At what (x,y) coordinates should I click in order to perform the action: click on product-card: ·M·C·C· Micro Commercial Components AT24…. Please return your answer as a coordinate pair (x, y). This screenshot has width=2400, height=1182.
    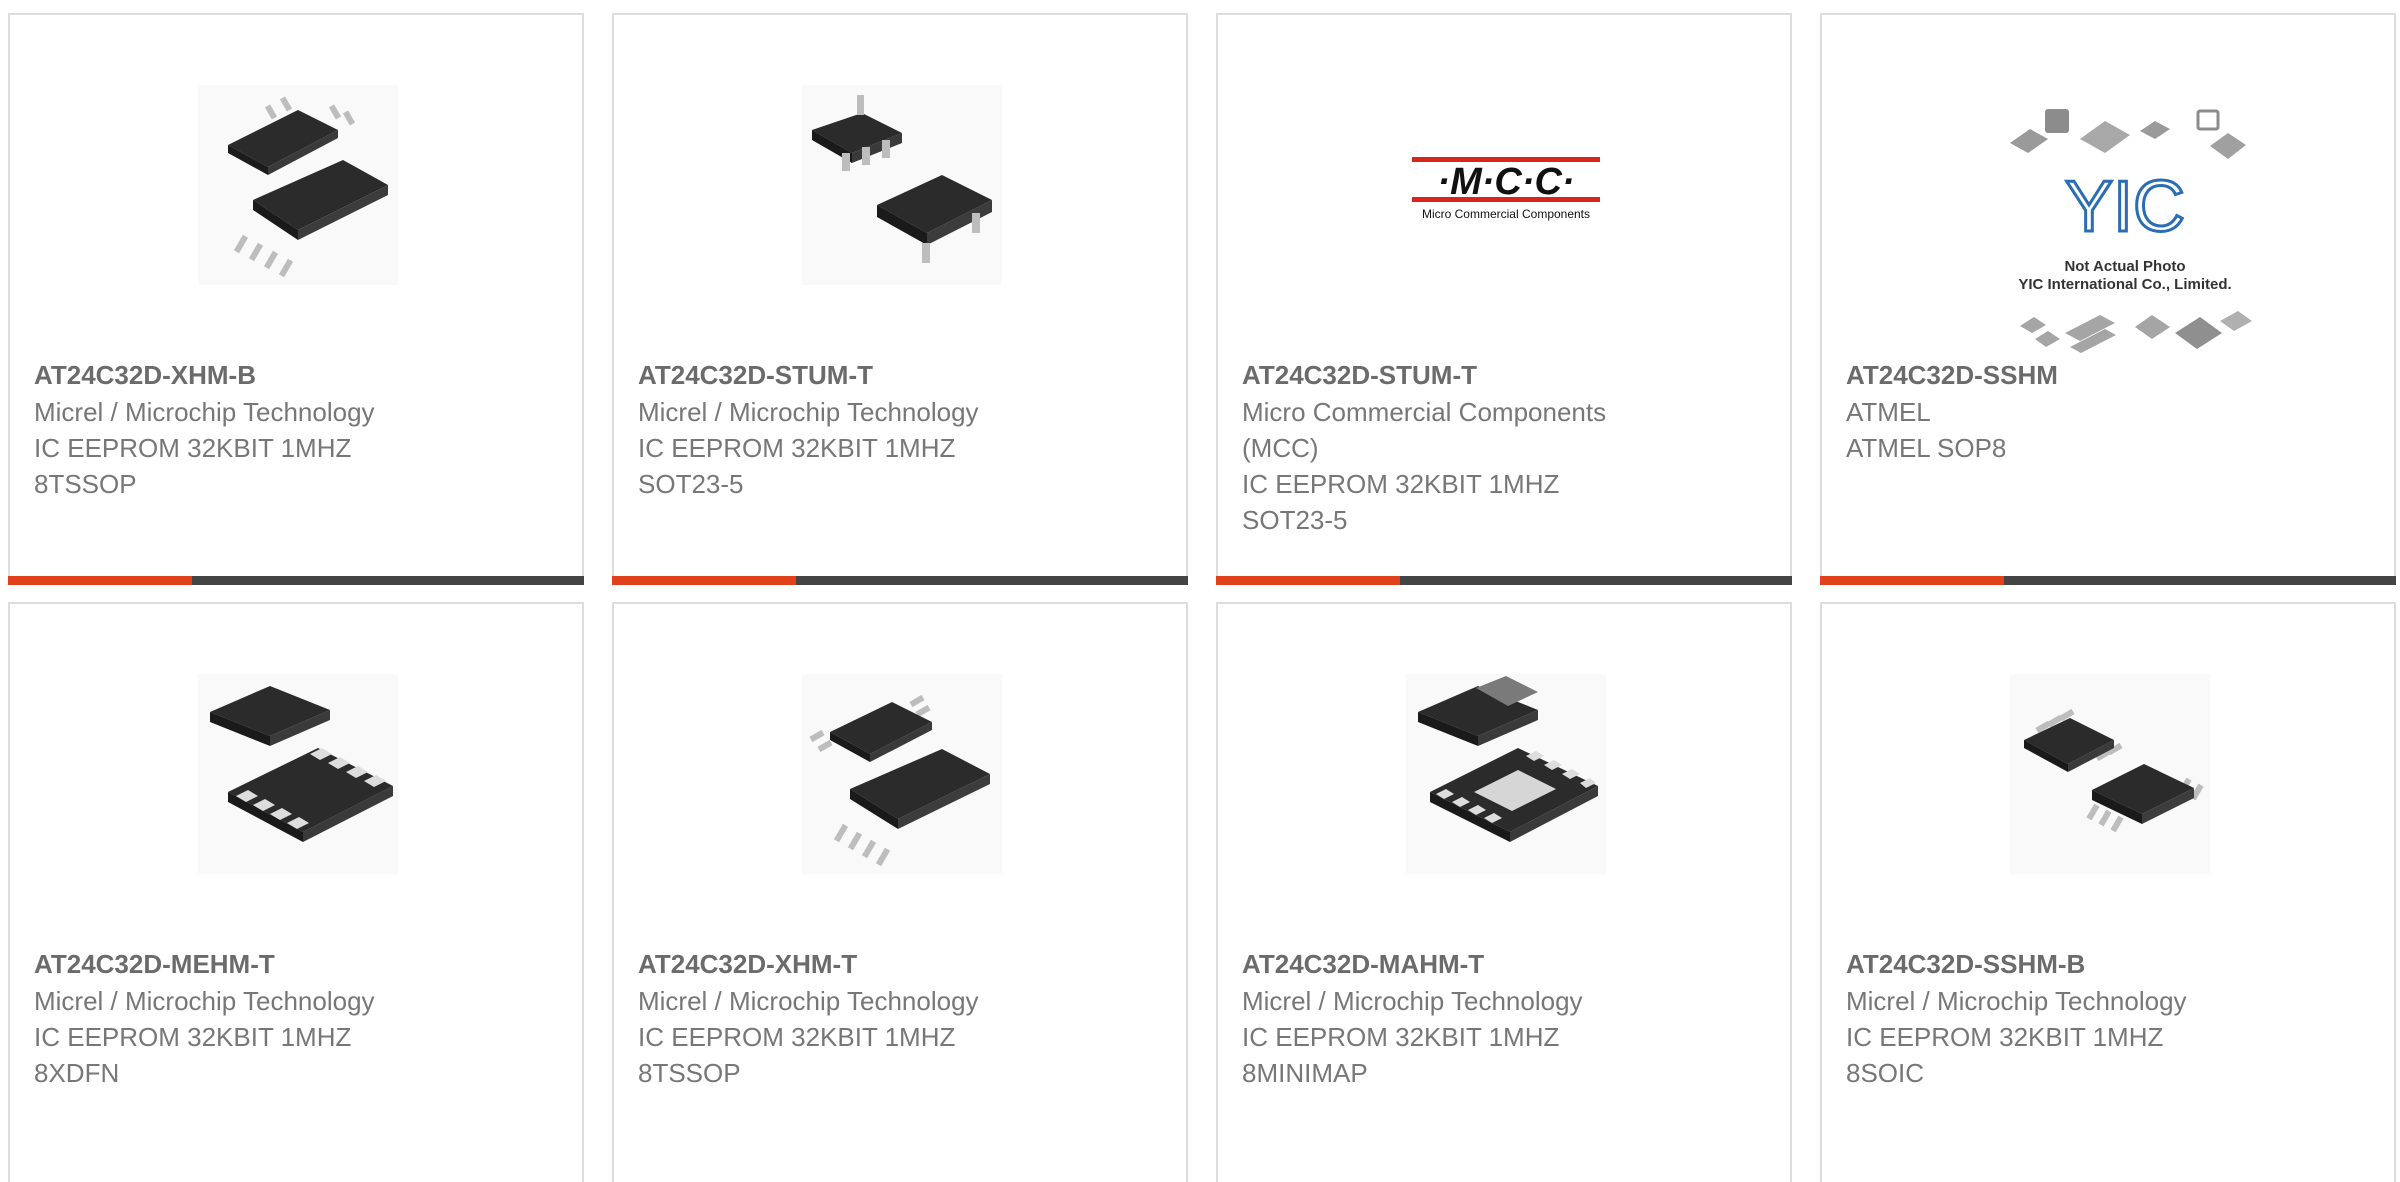
    Looking at the image, I should click on (1504, 299).